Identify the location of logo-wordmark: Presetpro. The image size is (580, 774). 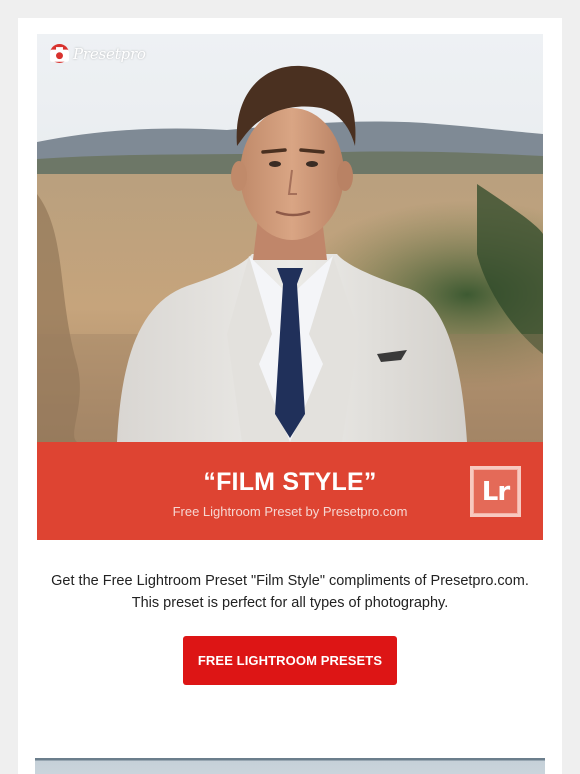
(109, 53).